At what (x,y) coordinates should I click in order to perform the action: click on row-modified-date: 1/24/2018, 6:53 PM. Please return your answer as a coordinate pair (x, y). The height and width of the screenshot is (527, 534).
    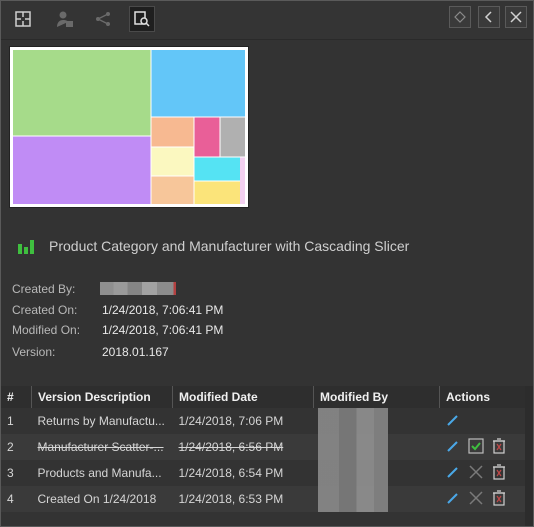
    Looking at the image, I should click on (243, 499).